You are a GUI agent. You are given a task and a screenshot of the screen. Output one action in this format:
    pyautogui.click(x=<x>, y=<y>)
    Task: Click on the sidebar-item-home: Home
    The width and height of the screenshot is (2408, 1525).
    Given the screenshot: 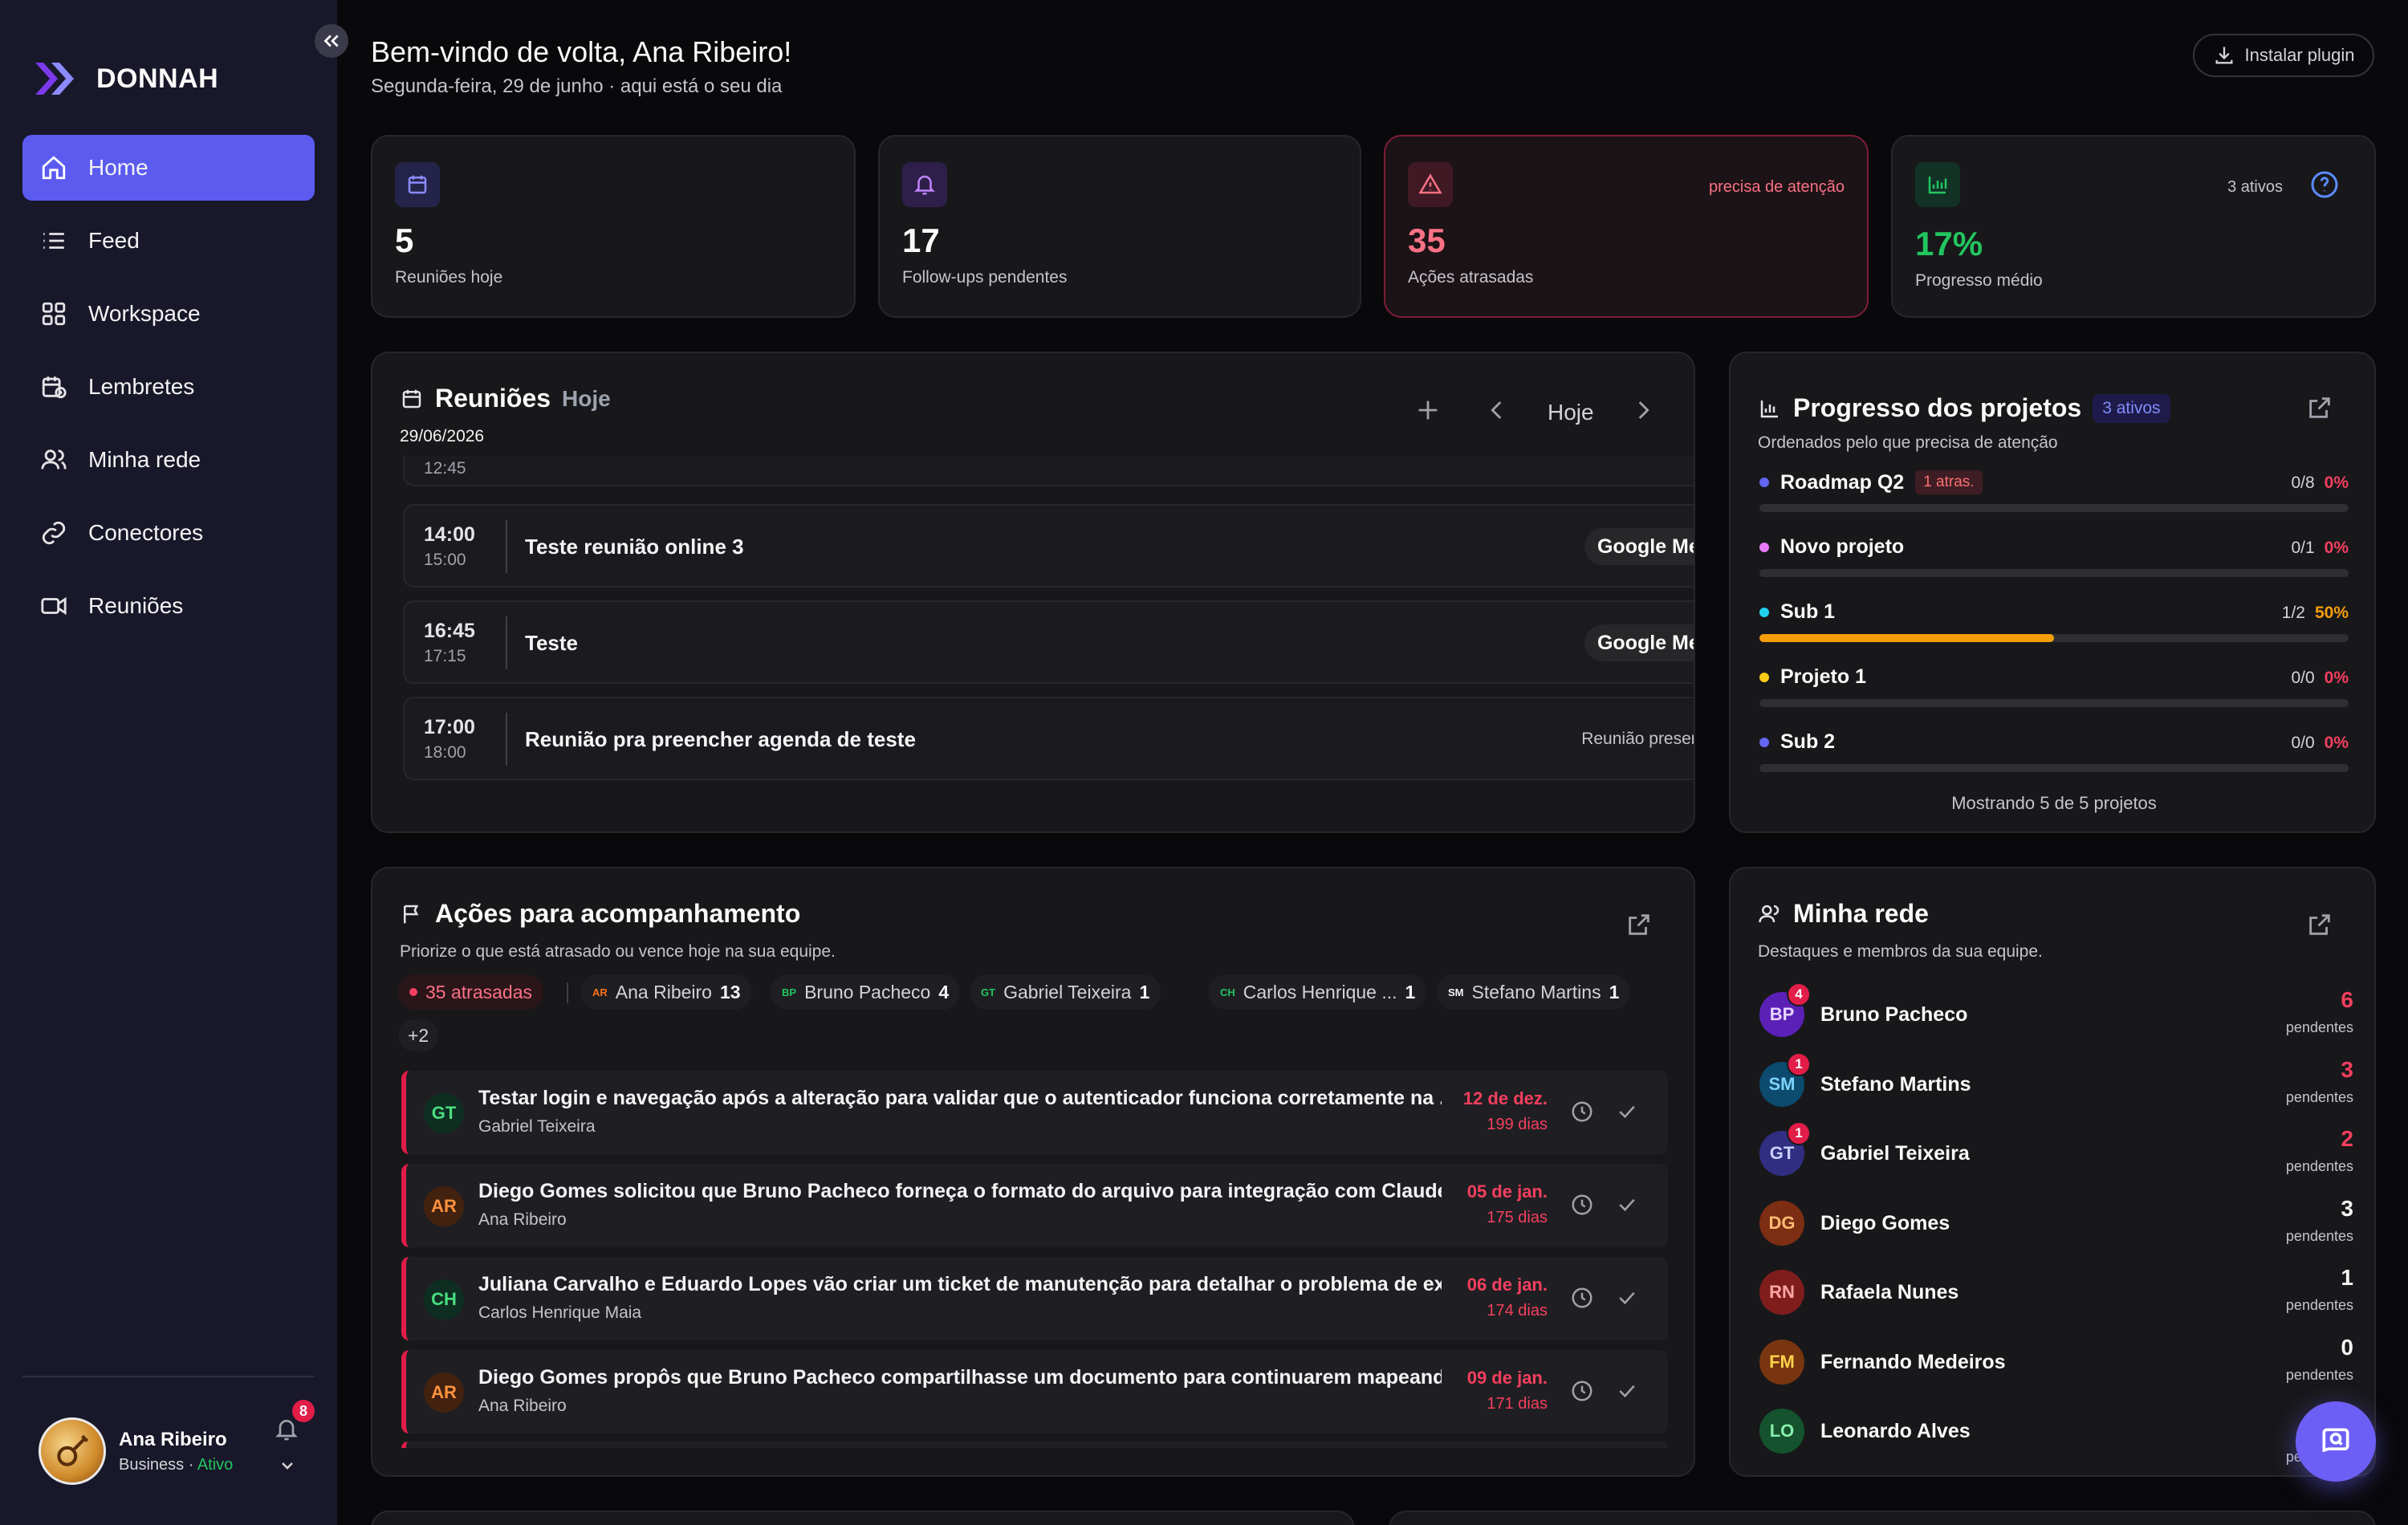 What is the action you would take?
    pyautogui.click(x=168, y=168)
    